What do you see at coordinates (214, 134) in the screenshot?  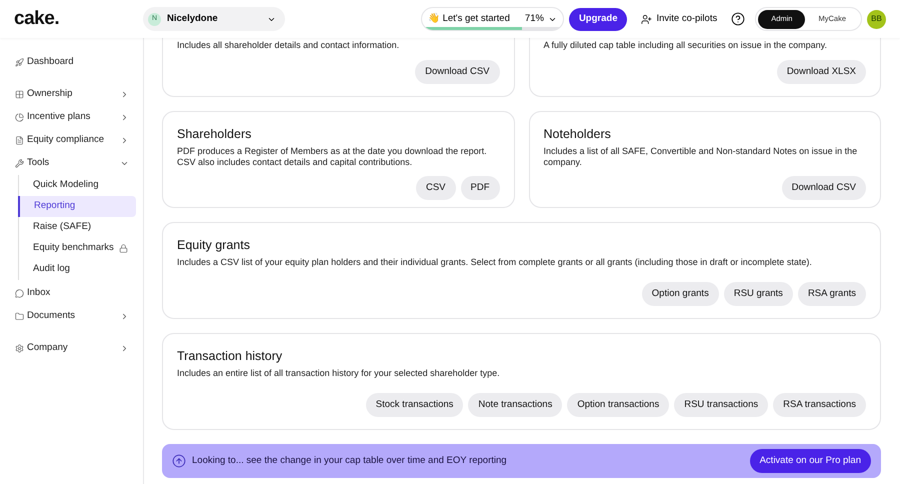 I see `card-title: Shareholders` at bounding box center [214, 134].